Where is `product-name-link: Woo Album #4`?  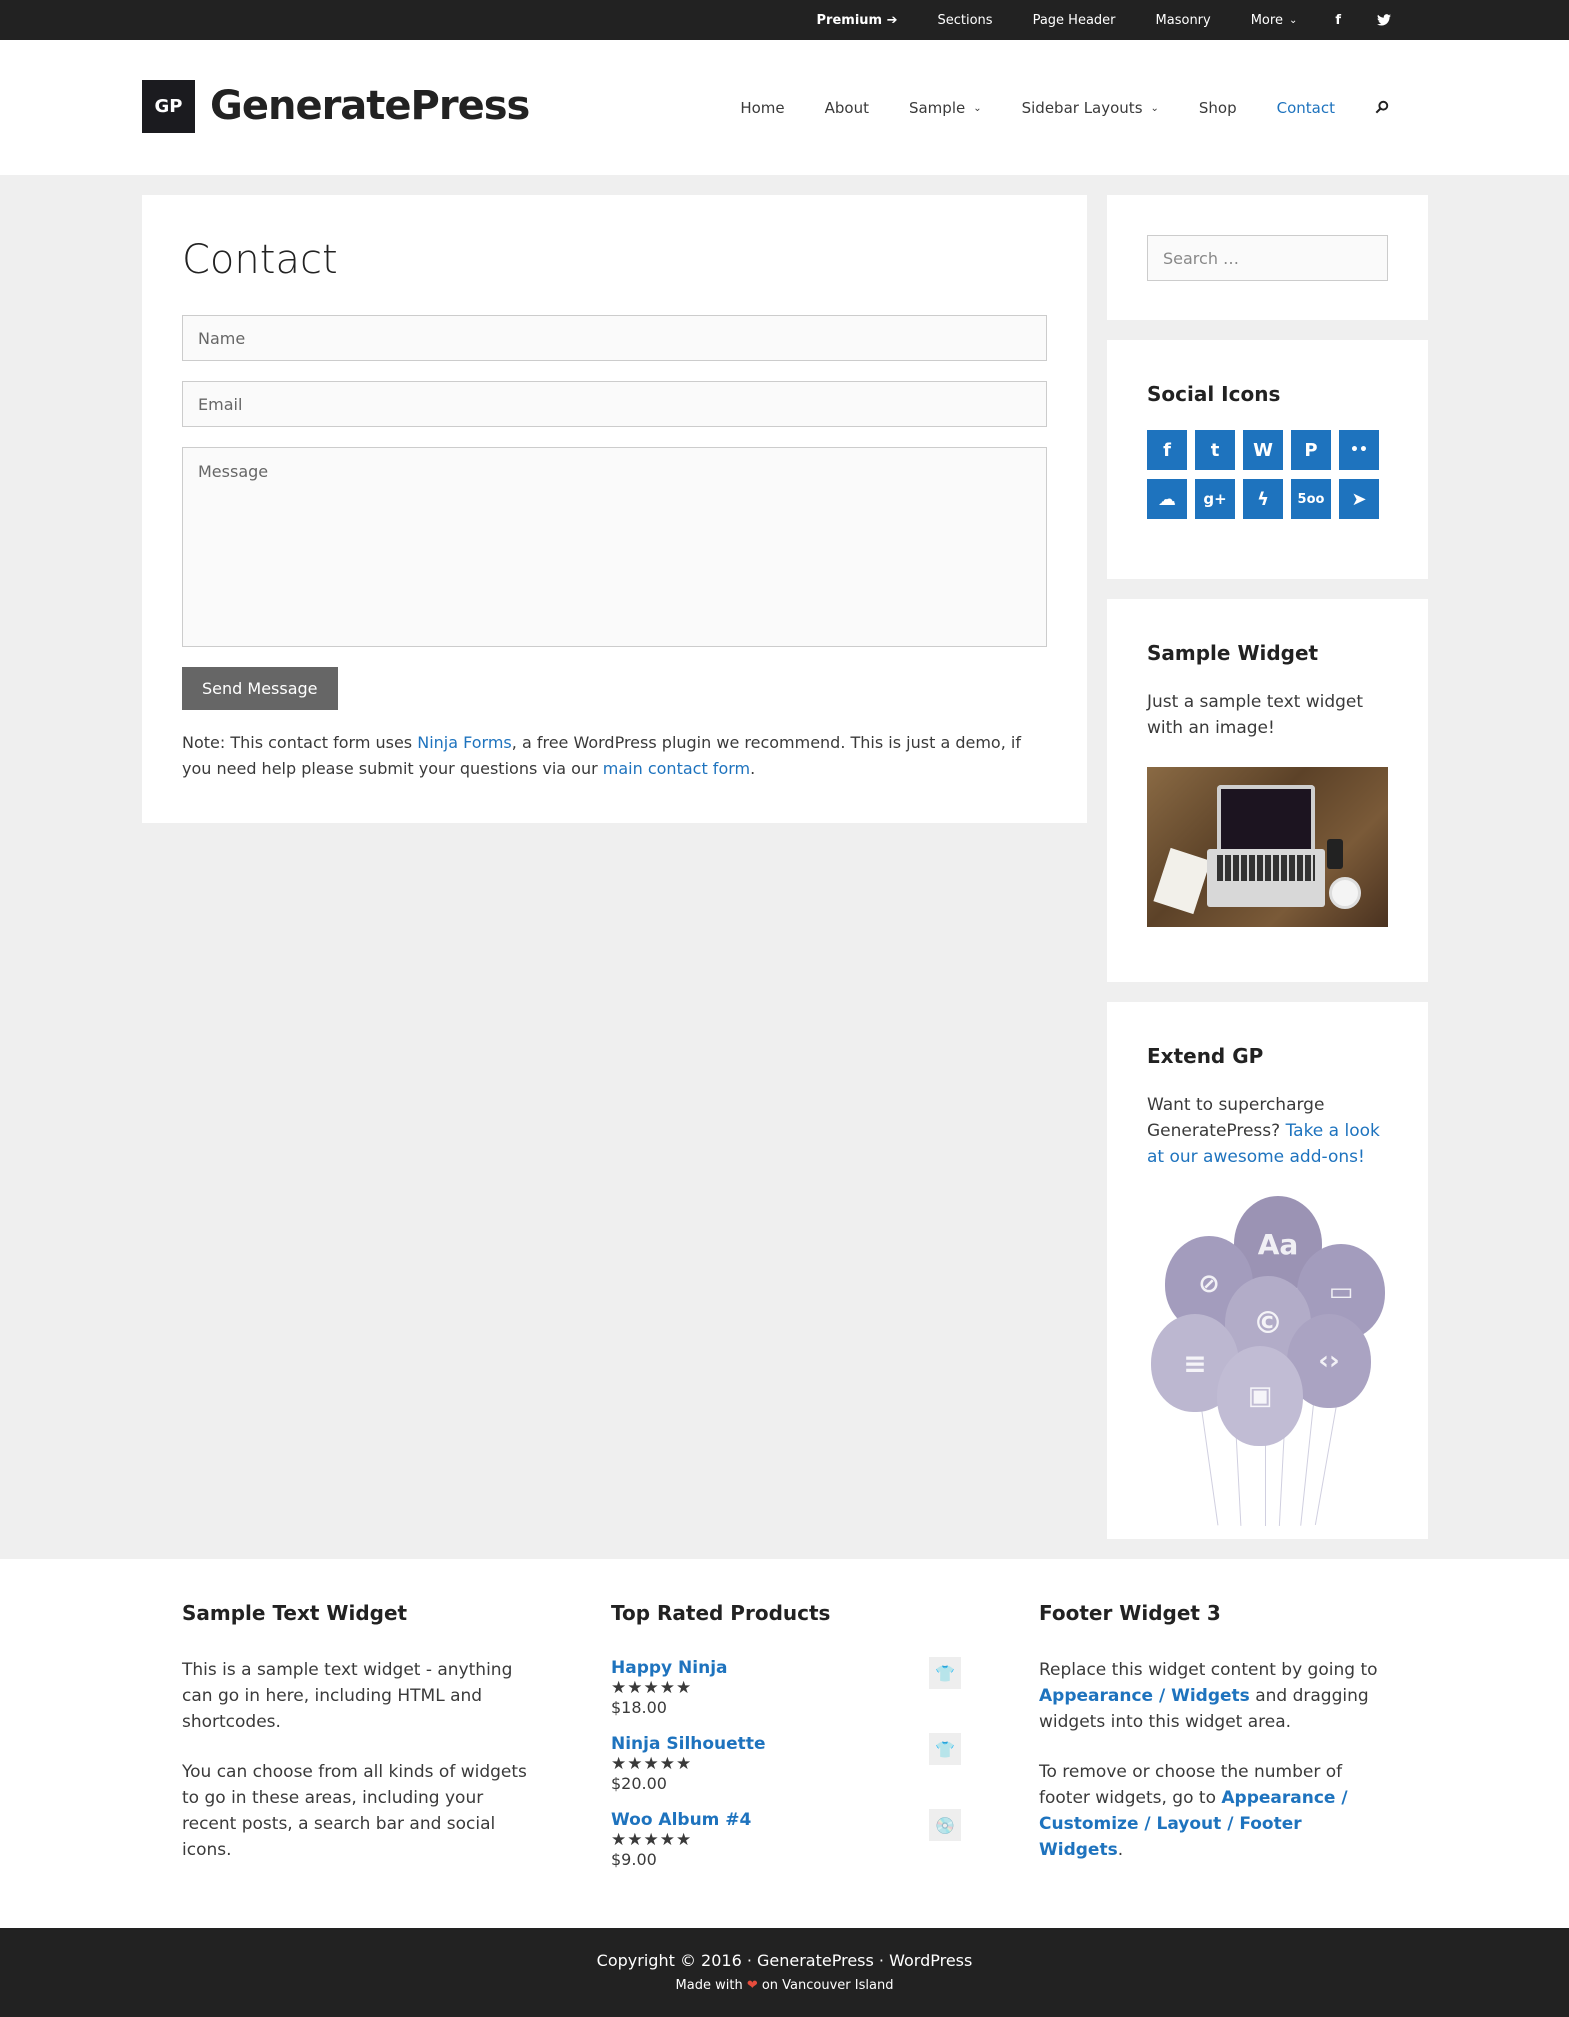 product-name-link: Woo Album #4 is located at coordinates (681, 1820).